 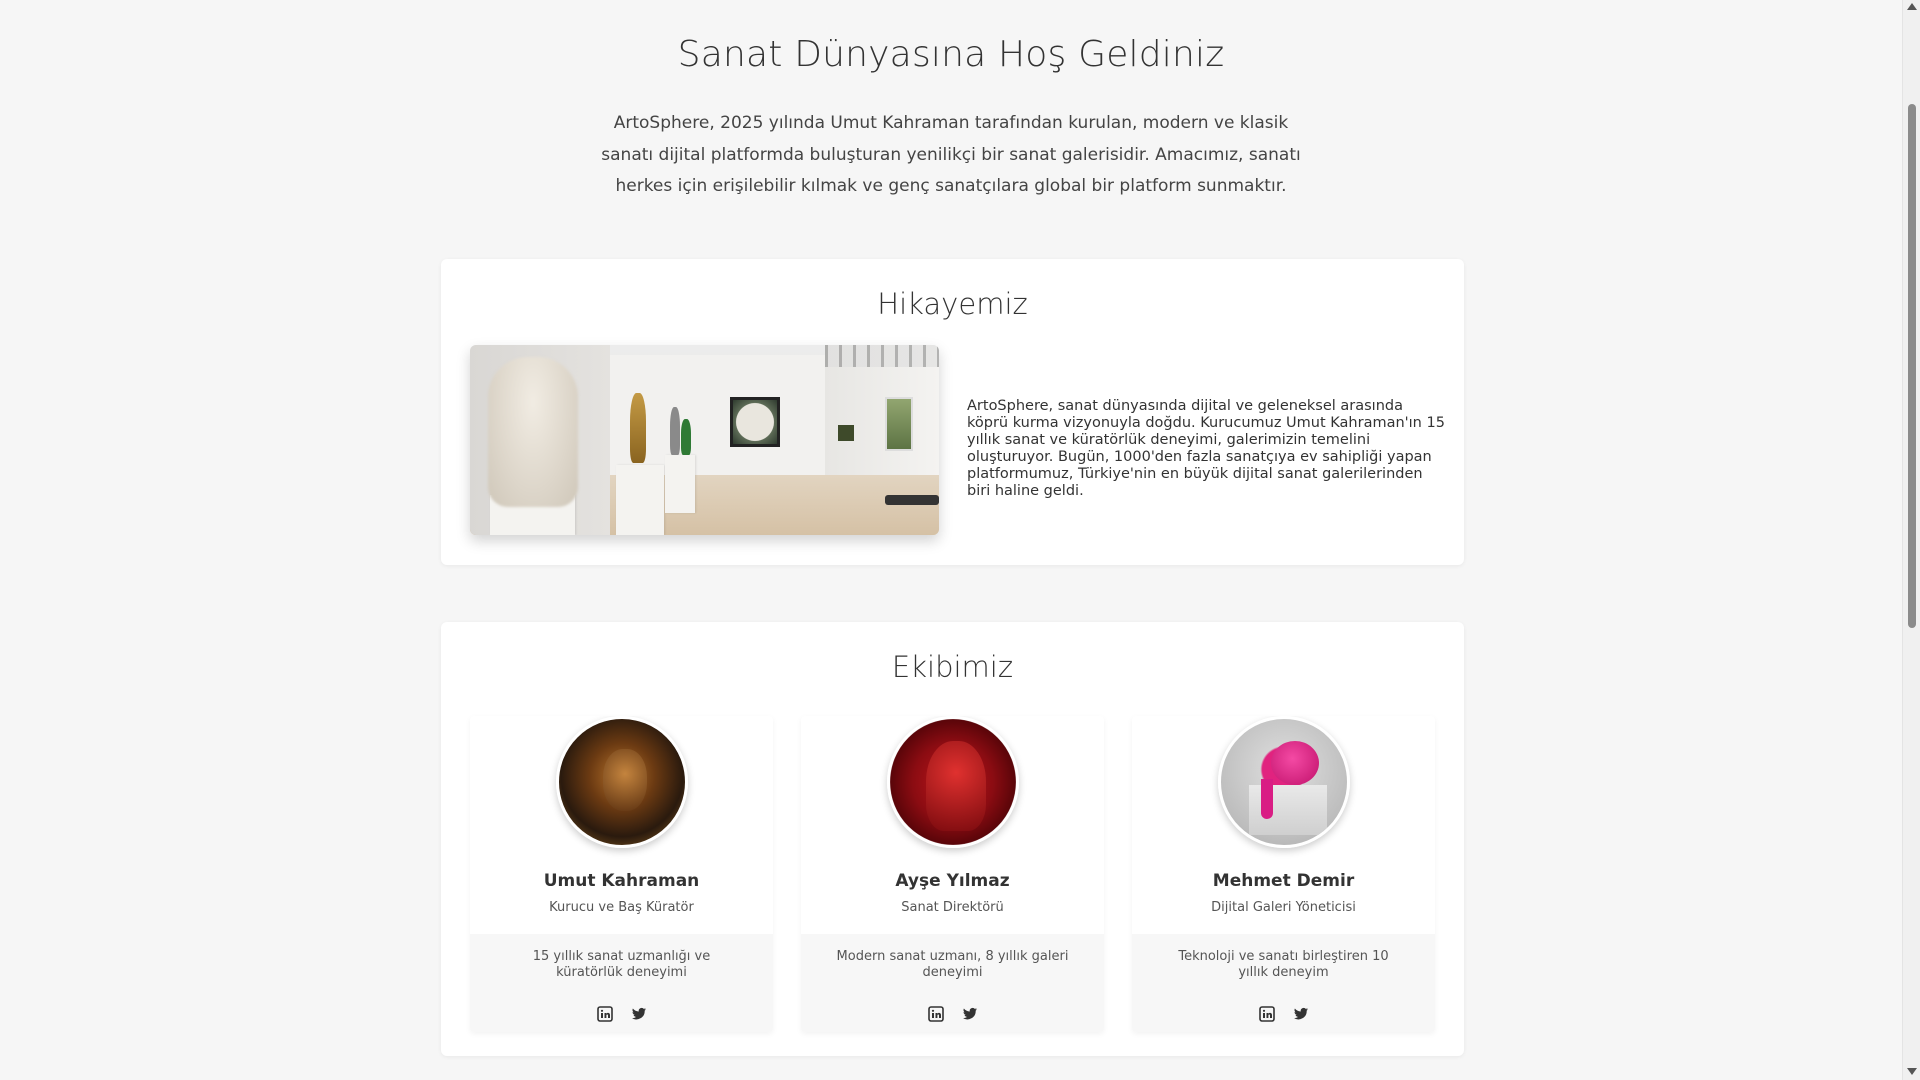 I want to click on hero-title: Sanat Dünyasına Hoş Geldiniz, so click(x=951, y=54).